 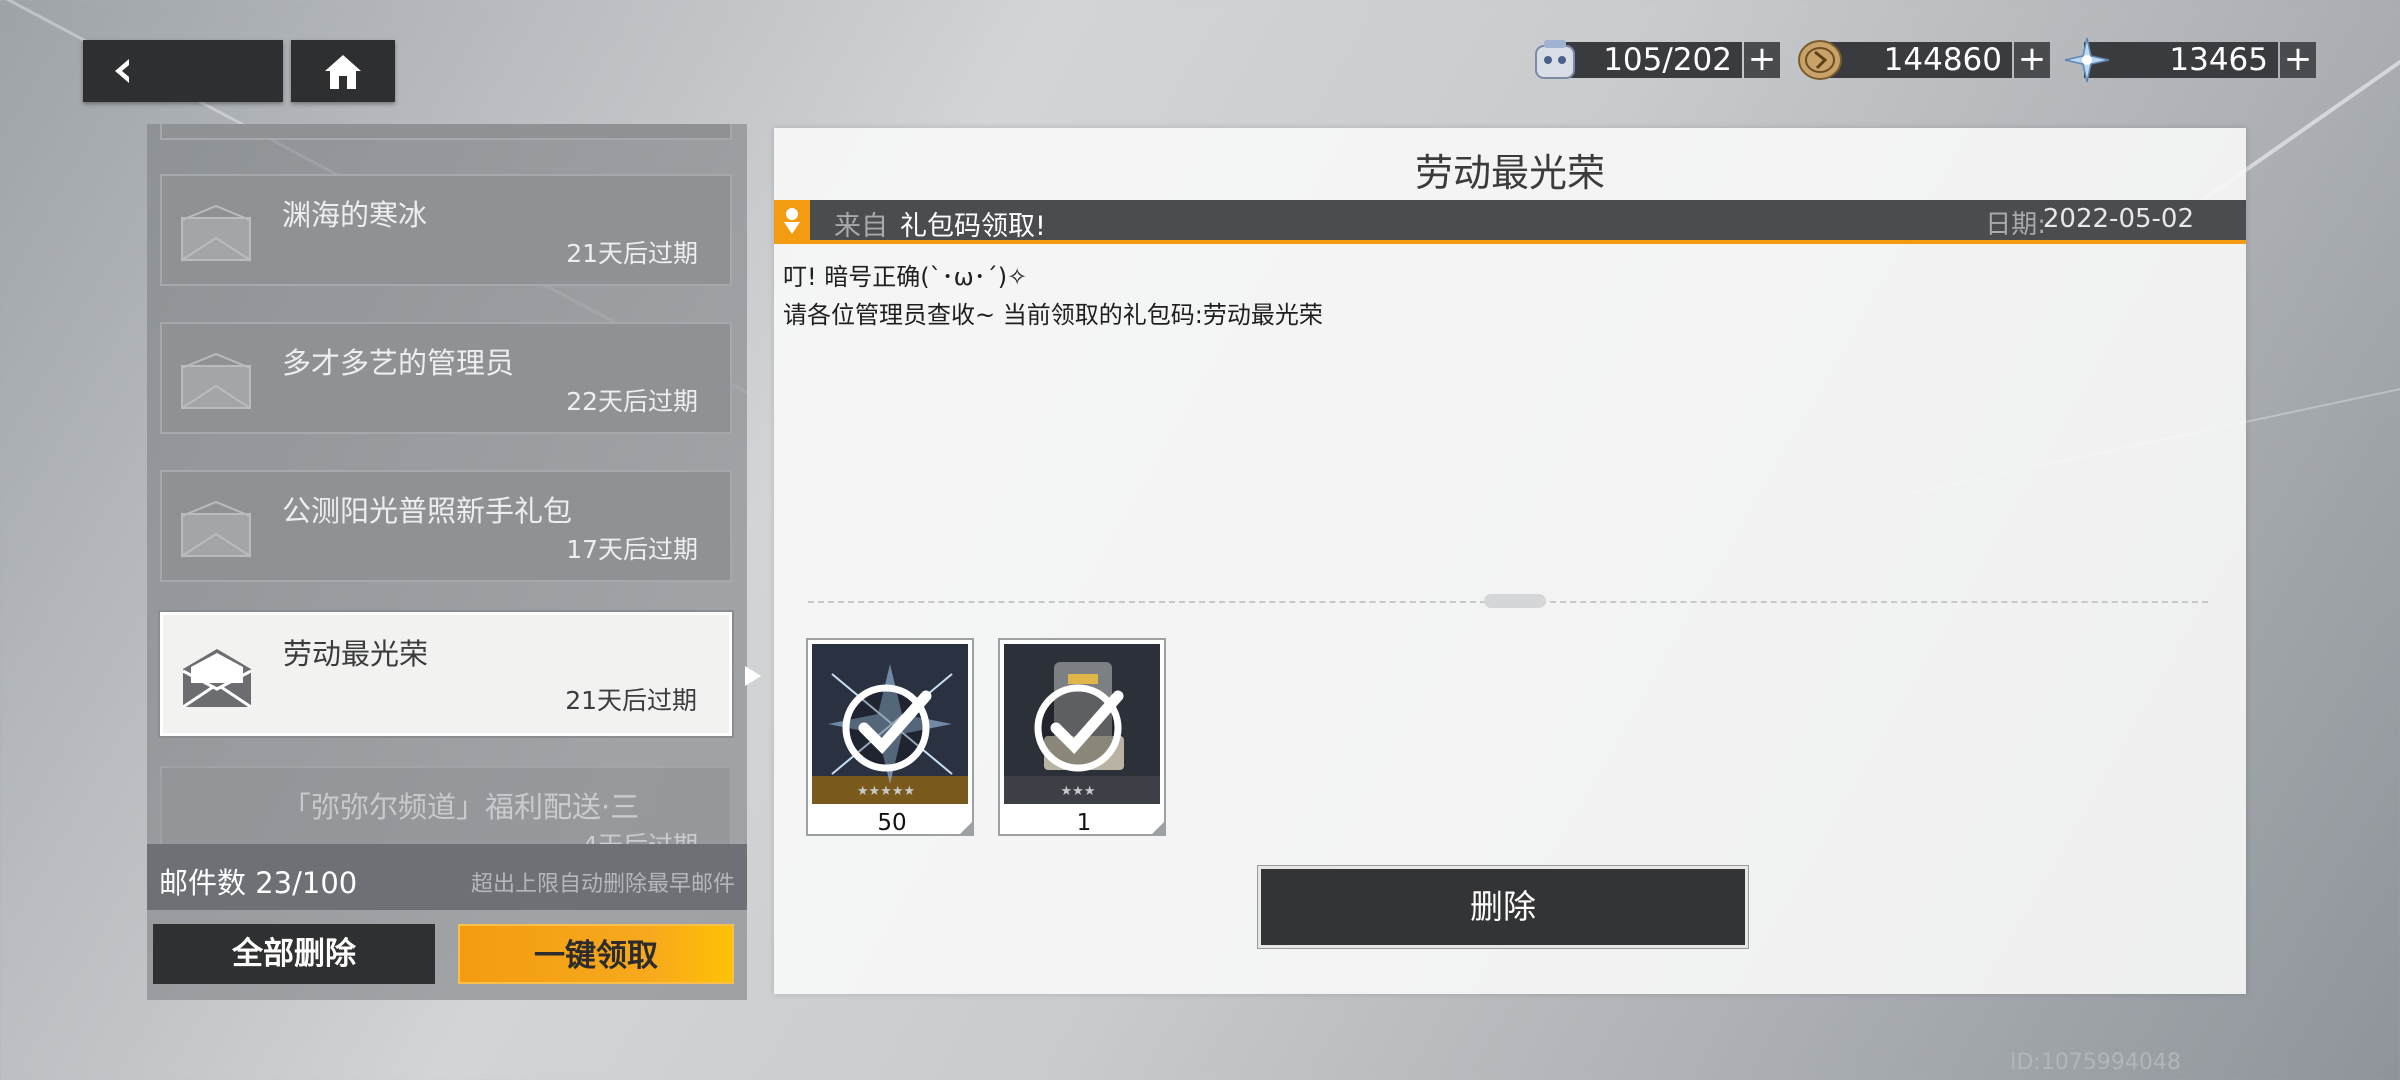 What do you see at coordinates (905, 277) in the screenshot?
I see `mail-body-line: 叮! 暗号正确(`･ω･´)✧` at bounding box center [905, 277].